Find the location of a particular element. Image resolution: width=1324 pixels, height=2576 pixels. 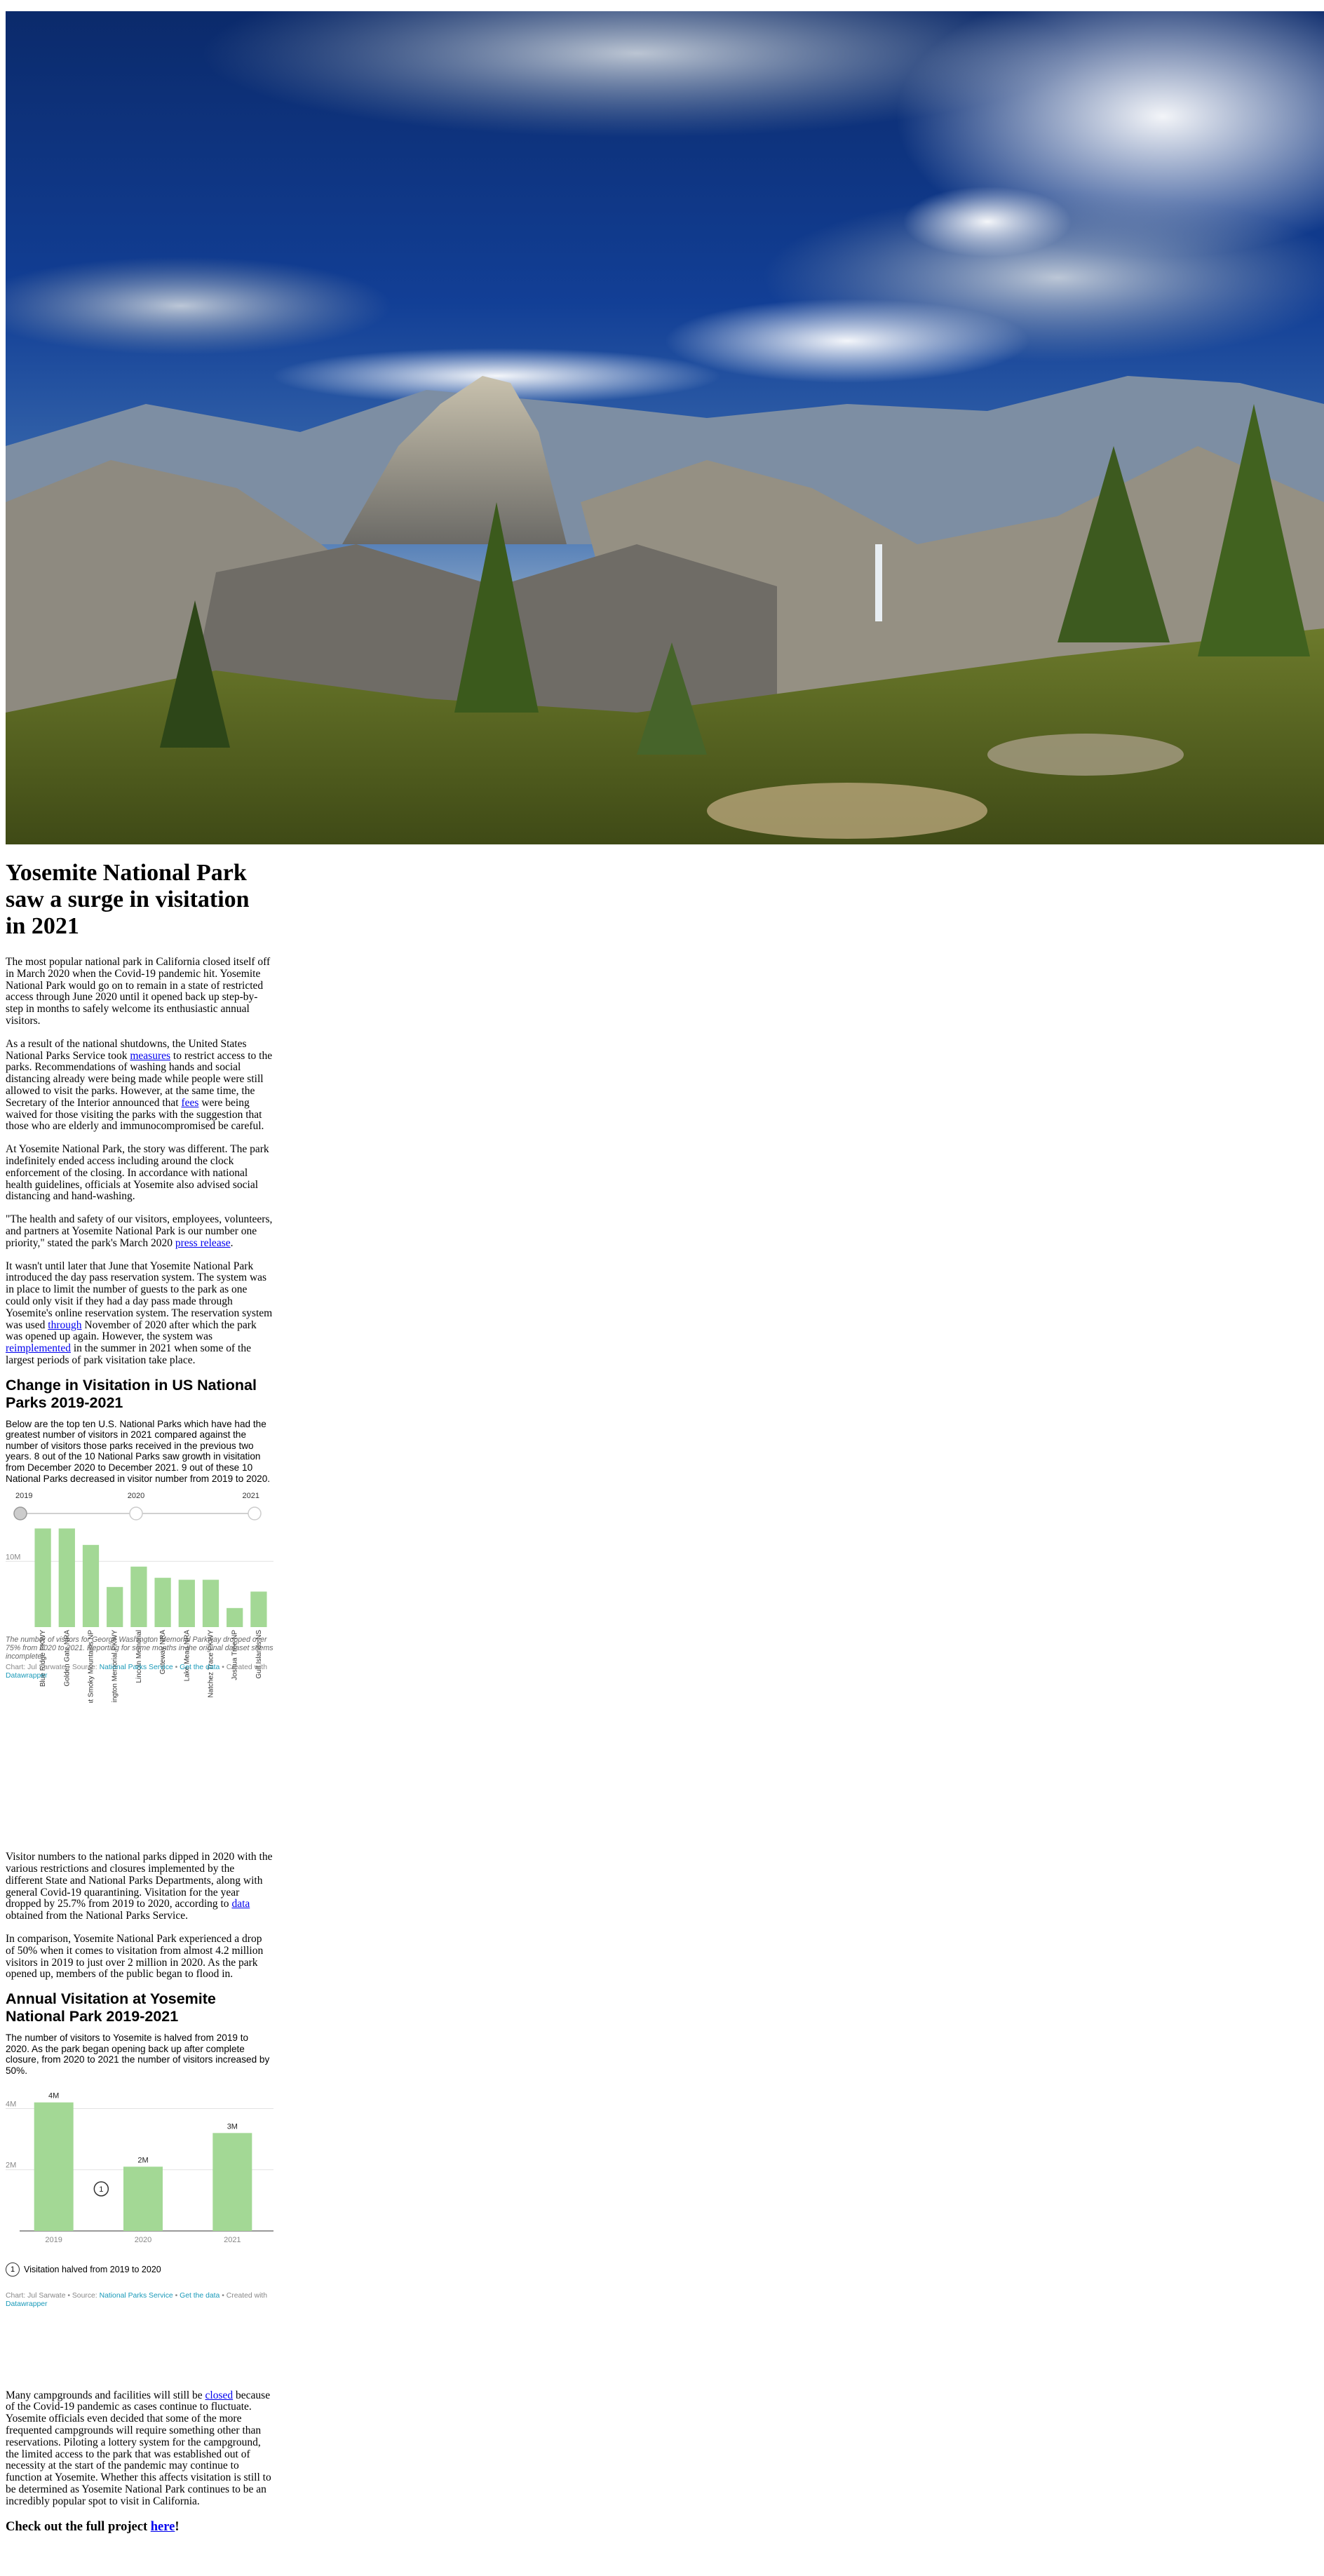

paragraph-4-text-b: . is located at coordinates (232, 1242).